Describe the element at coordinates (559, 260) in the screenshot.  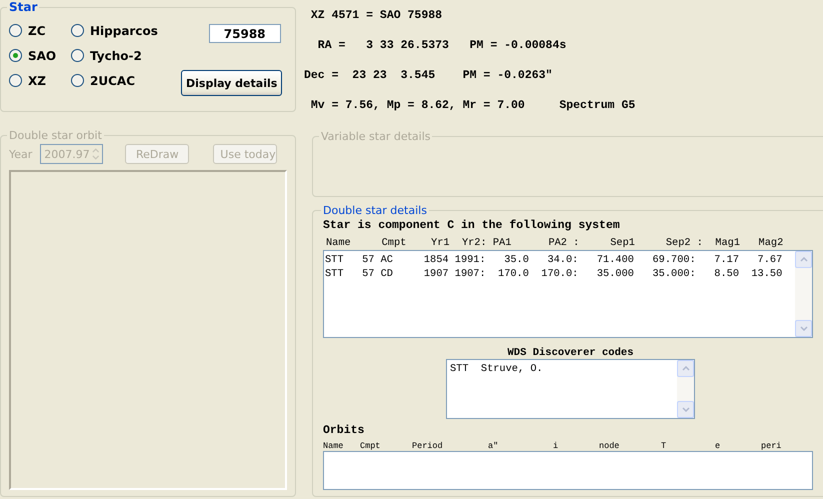
I see `component-row: STT 57 AC 1854 1991: 35.0 34.0: 71.400 69.700: 7.17 7.67` at that location.